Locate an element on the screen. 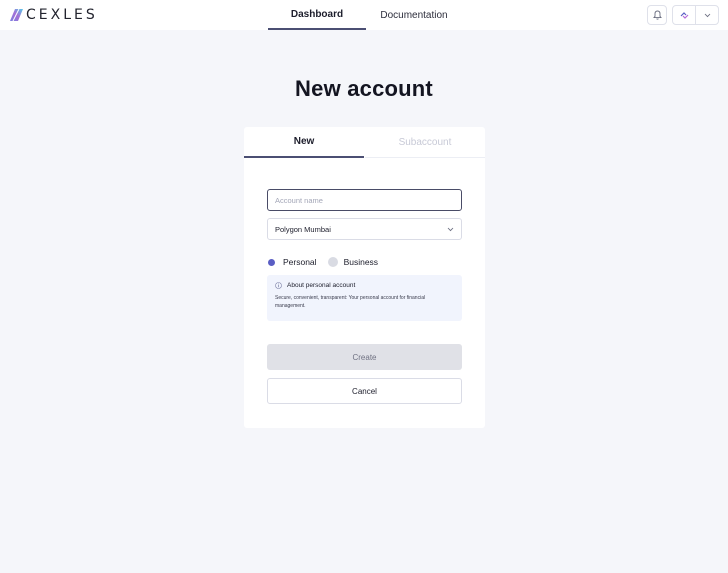  radio-unselected-indicator is located at coordinates (332, 262).